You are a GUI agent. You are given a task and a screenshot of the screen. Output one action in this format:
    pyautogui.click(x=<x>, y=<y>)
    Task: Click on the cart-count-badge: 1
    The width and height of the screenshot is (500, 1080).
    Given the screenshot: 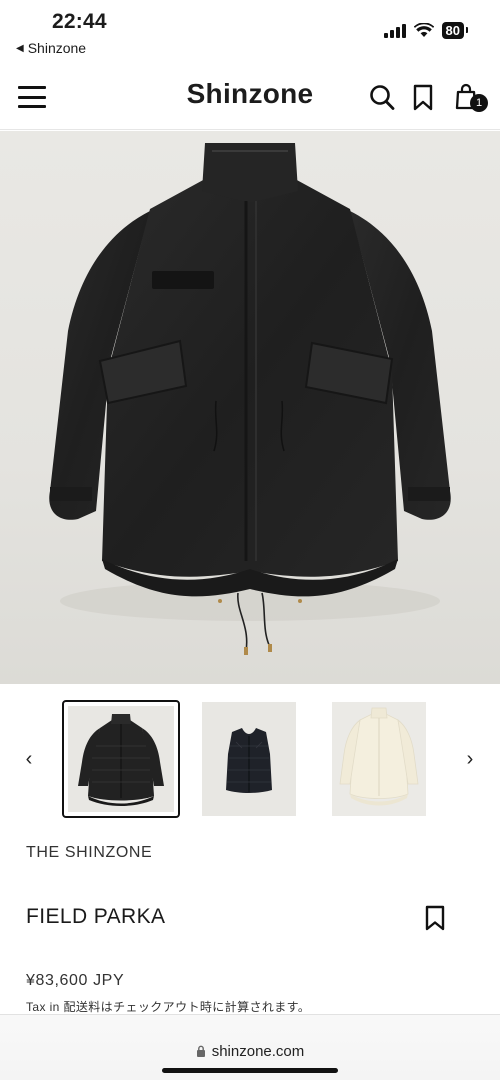 What is the action you would take?
    pyautogui.click(x=479, y=103)
    